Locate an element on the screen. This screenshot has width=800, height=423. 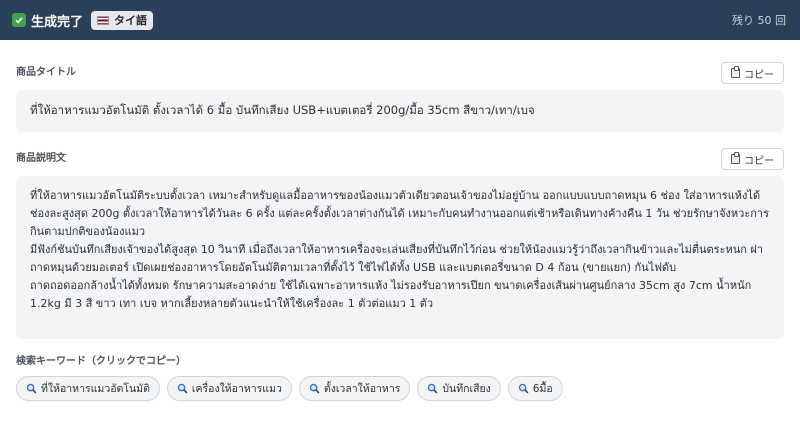
copy-description-button: コピー is located at coordinates (752, 159).